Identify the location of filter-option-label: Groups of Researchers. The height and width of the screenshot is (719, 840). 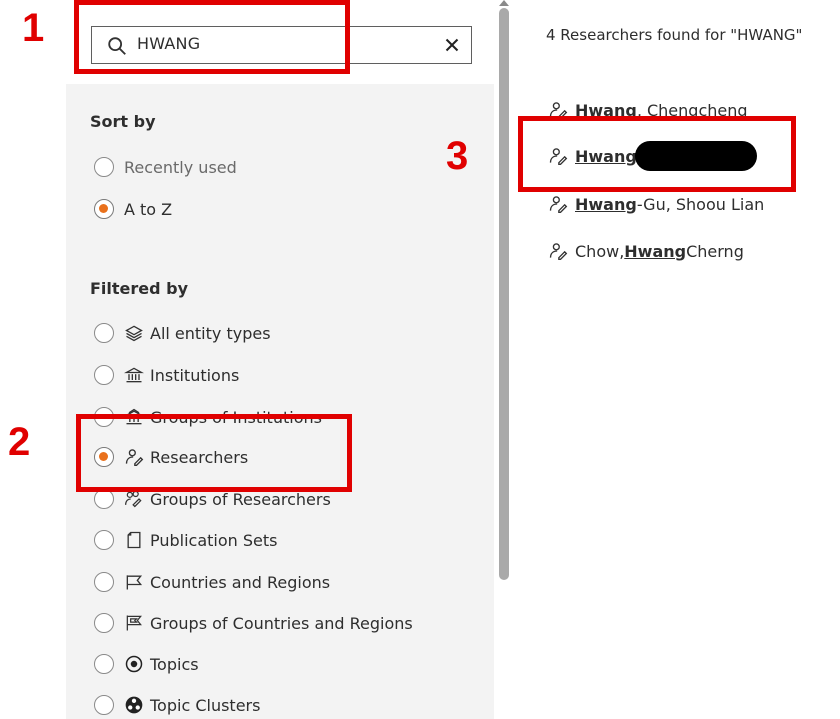
(240, 499).